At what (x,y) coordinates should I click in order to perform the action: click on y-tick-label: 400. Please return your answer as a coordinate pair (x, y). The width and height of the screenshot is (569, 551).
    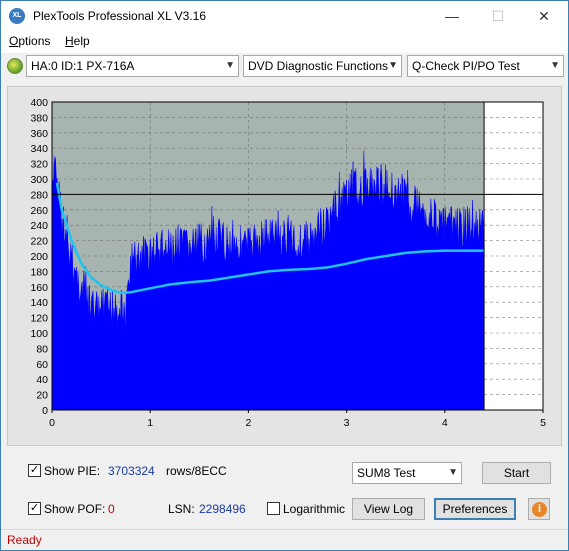
    Looking at the image, I should click on (39, 103).